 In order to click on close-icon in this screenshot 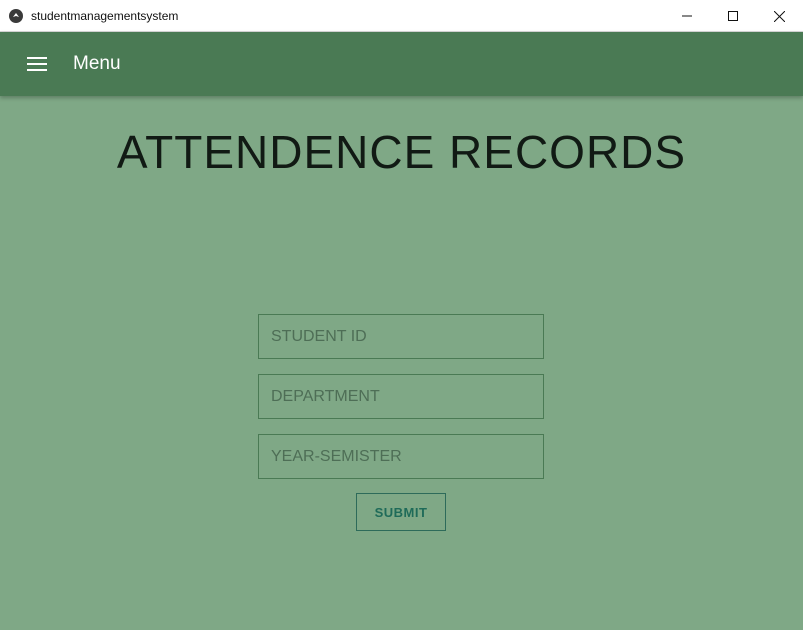, I will do `click(779, 16)`.